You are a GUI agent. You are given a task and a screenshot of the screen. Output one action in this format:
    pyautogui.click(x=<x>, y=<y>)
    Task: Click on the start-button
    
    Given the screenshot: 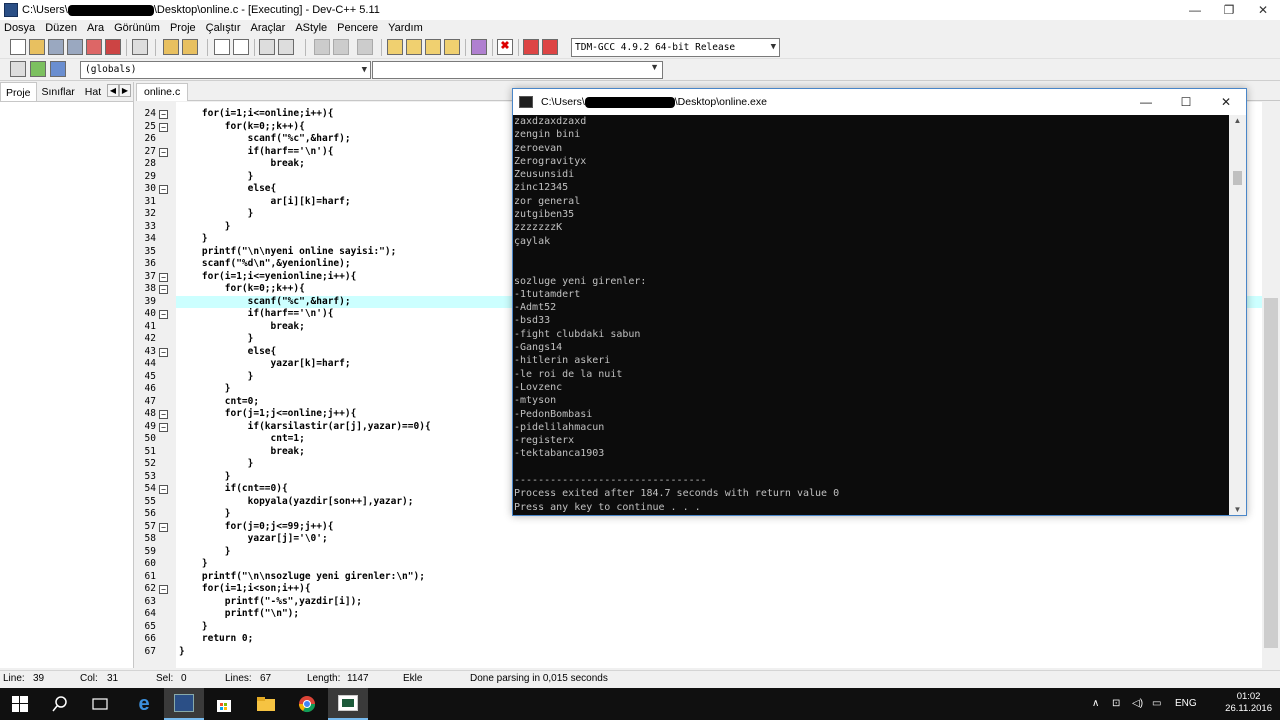 What is the action you would take?
    pyautogui.click(x=20, y=704)
    